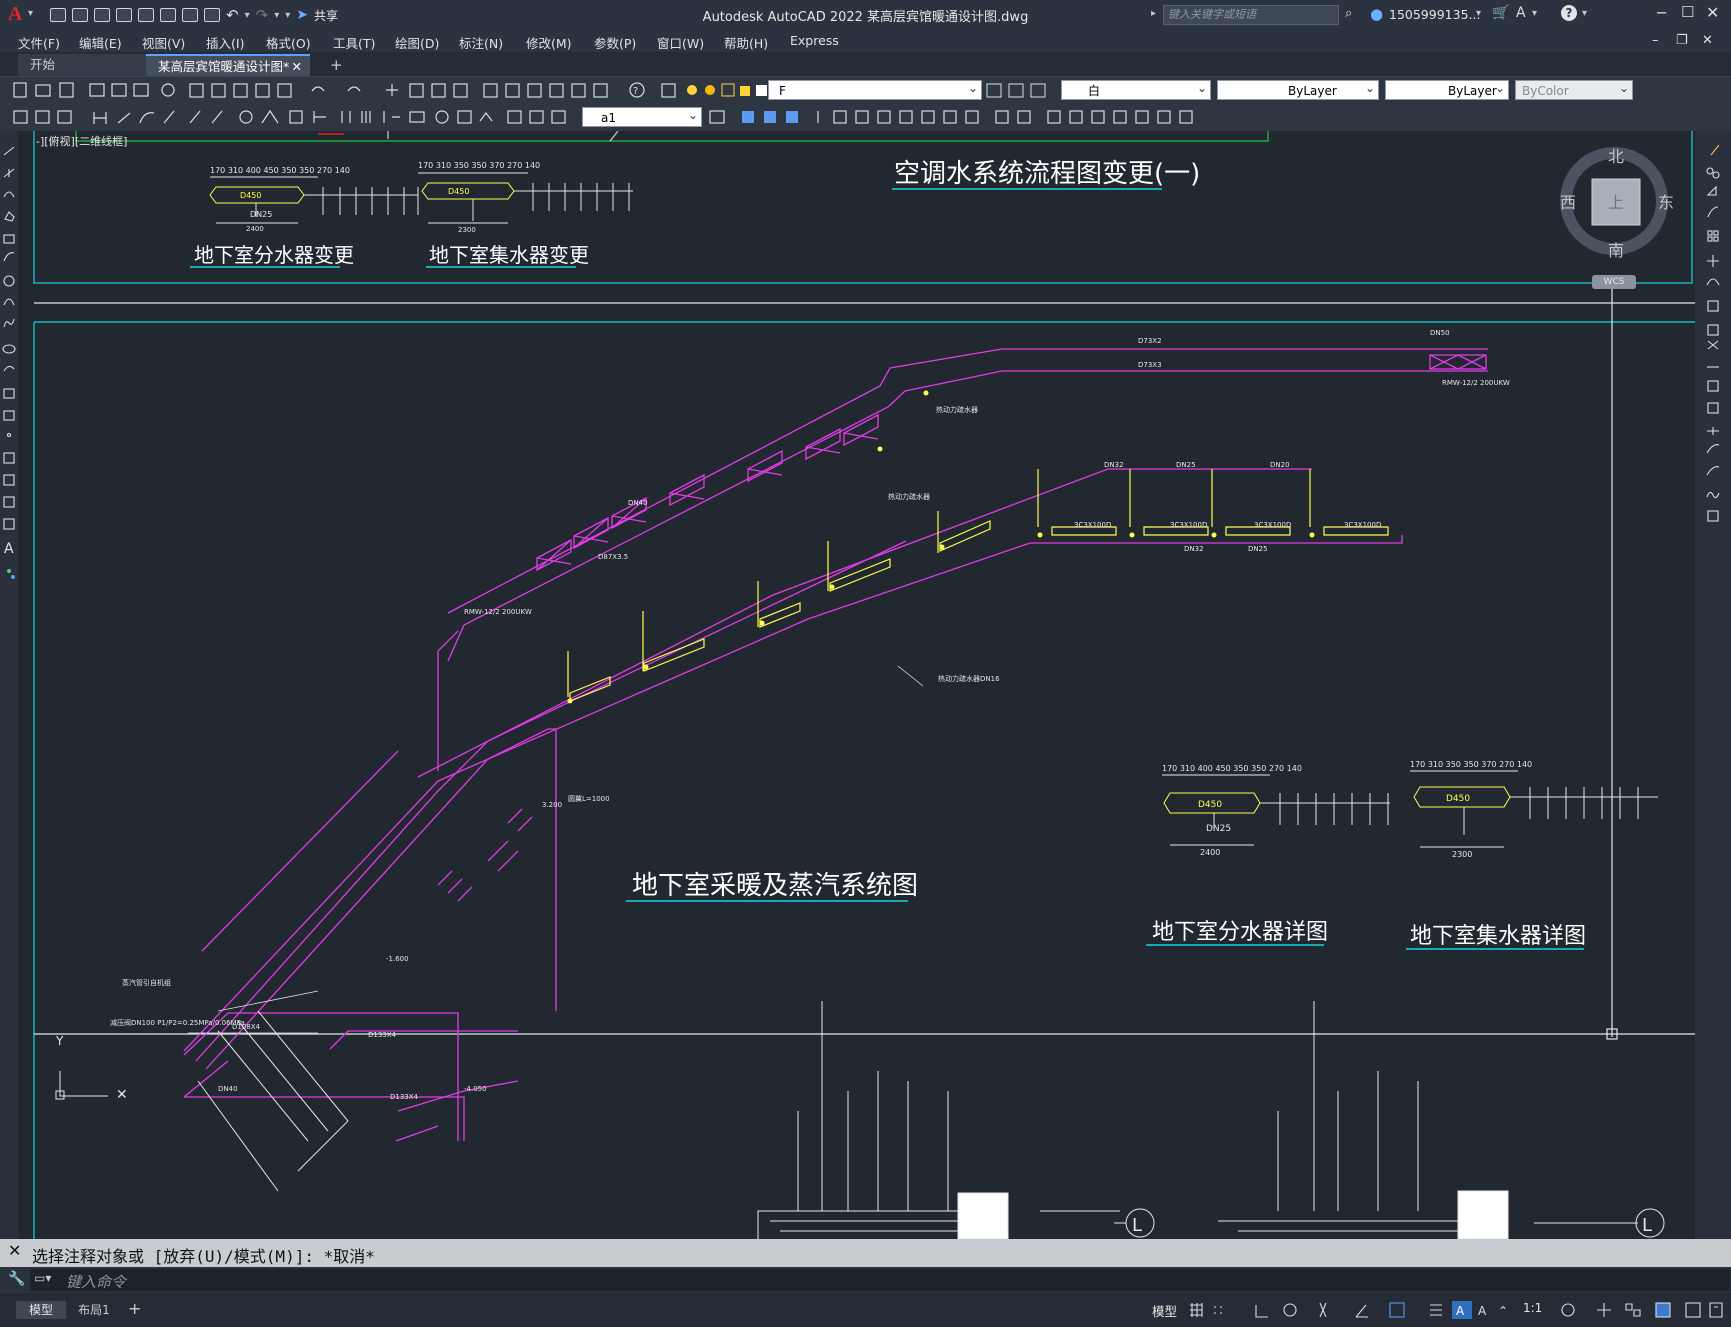 The width and height of the screenshot is (1731, 1327). Describe the element at coordinates (1022, 91) in the screenshot. I see `layer-tool-icons` at that location.